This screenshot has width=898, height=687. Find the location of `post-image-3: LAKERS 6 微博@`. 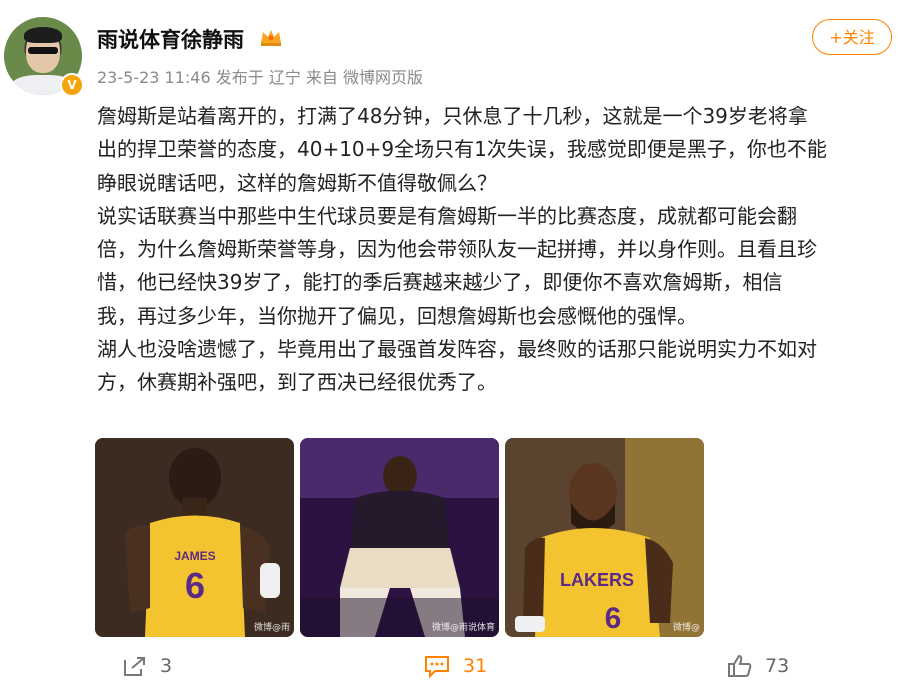

post-image-3: LAKERS 6 微博@ is located at coordinates (604, 537).